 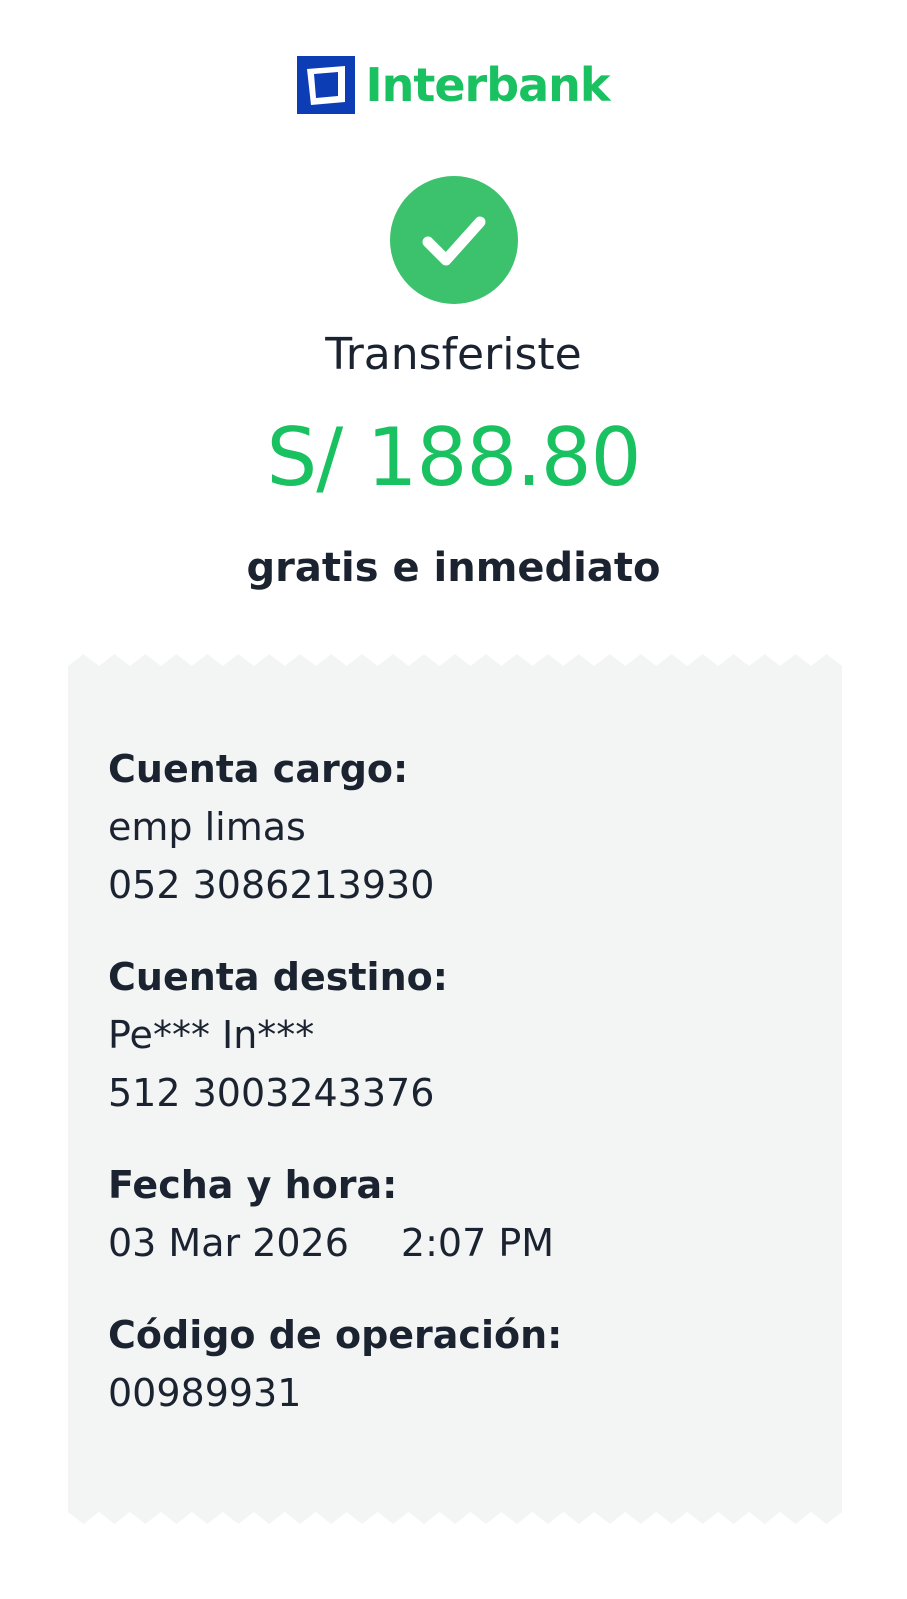 What do you see at coordinates (487, 85) in the screenshot?
I see `brand-name: Interbank` at bounding box center [487, 85].